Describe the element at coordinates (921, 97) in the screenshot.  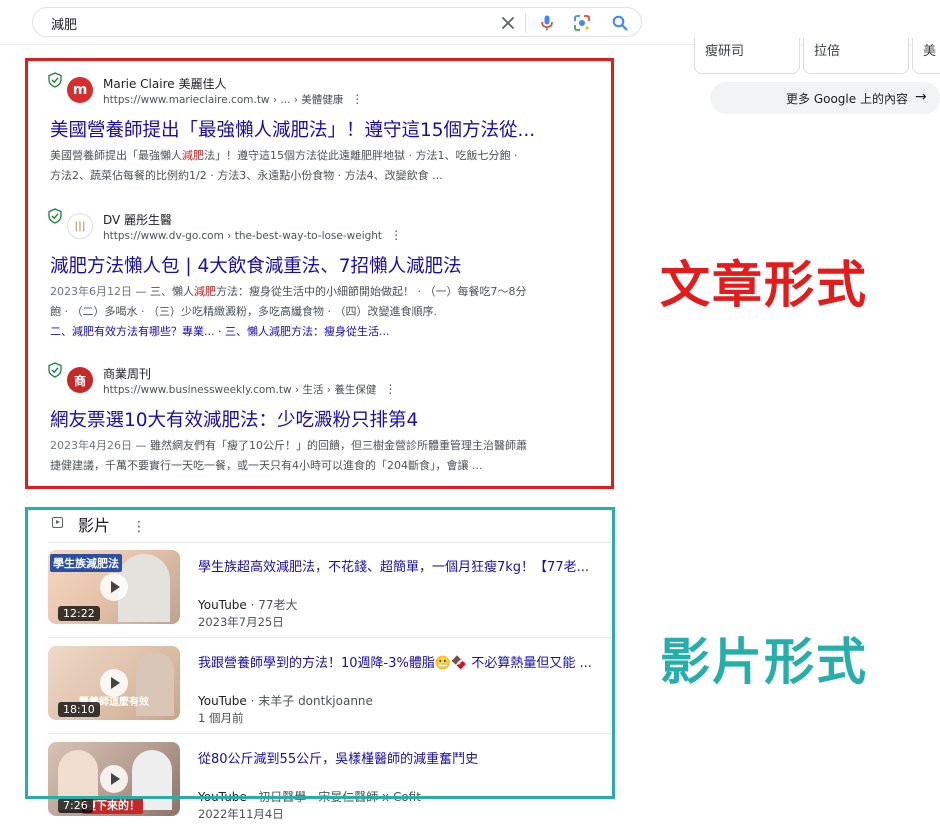
I see `arrow-right-icon: →` at that location.